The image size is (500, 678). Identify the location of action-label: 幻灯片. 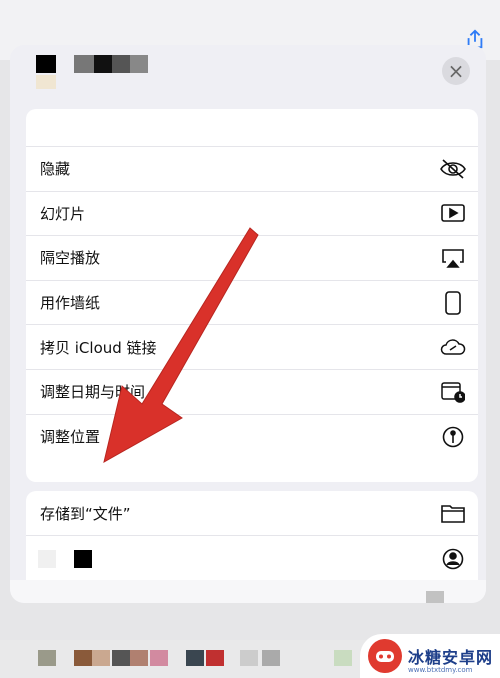
(63, 213).